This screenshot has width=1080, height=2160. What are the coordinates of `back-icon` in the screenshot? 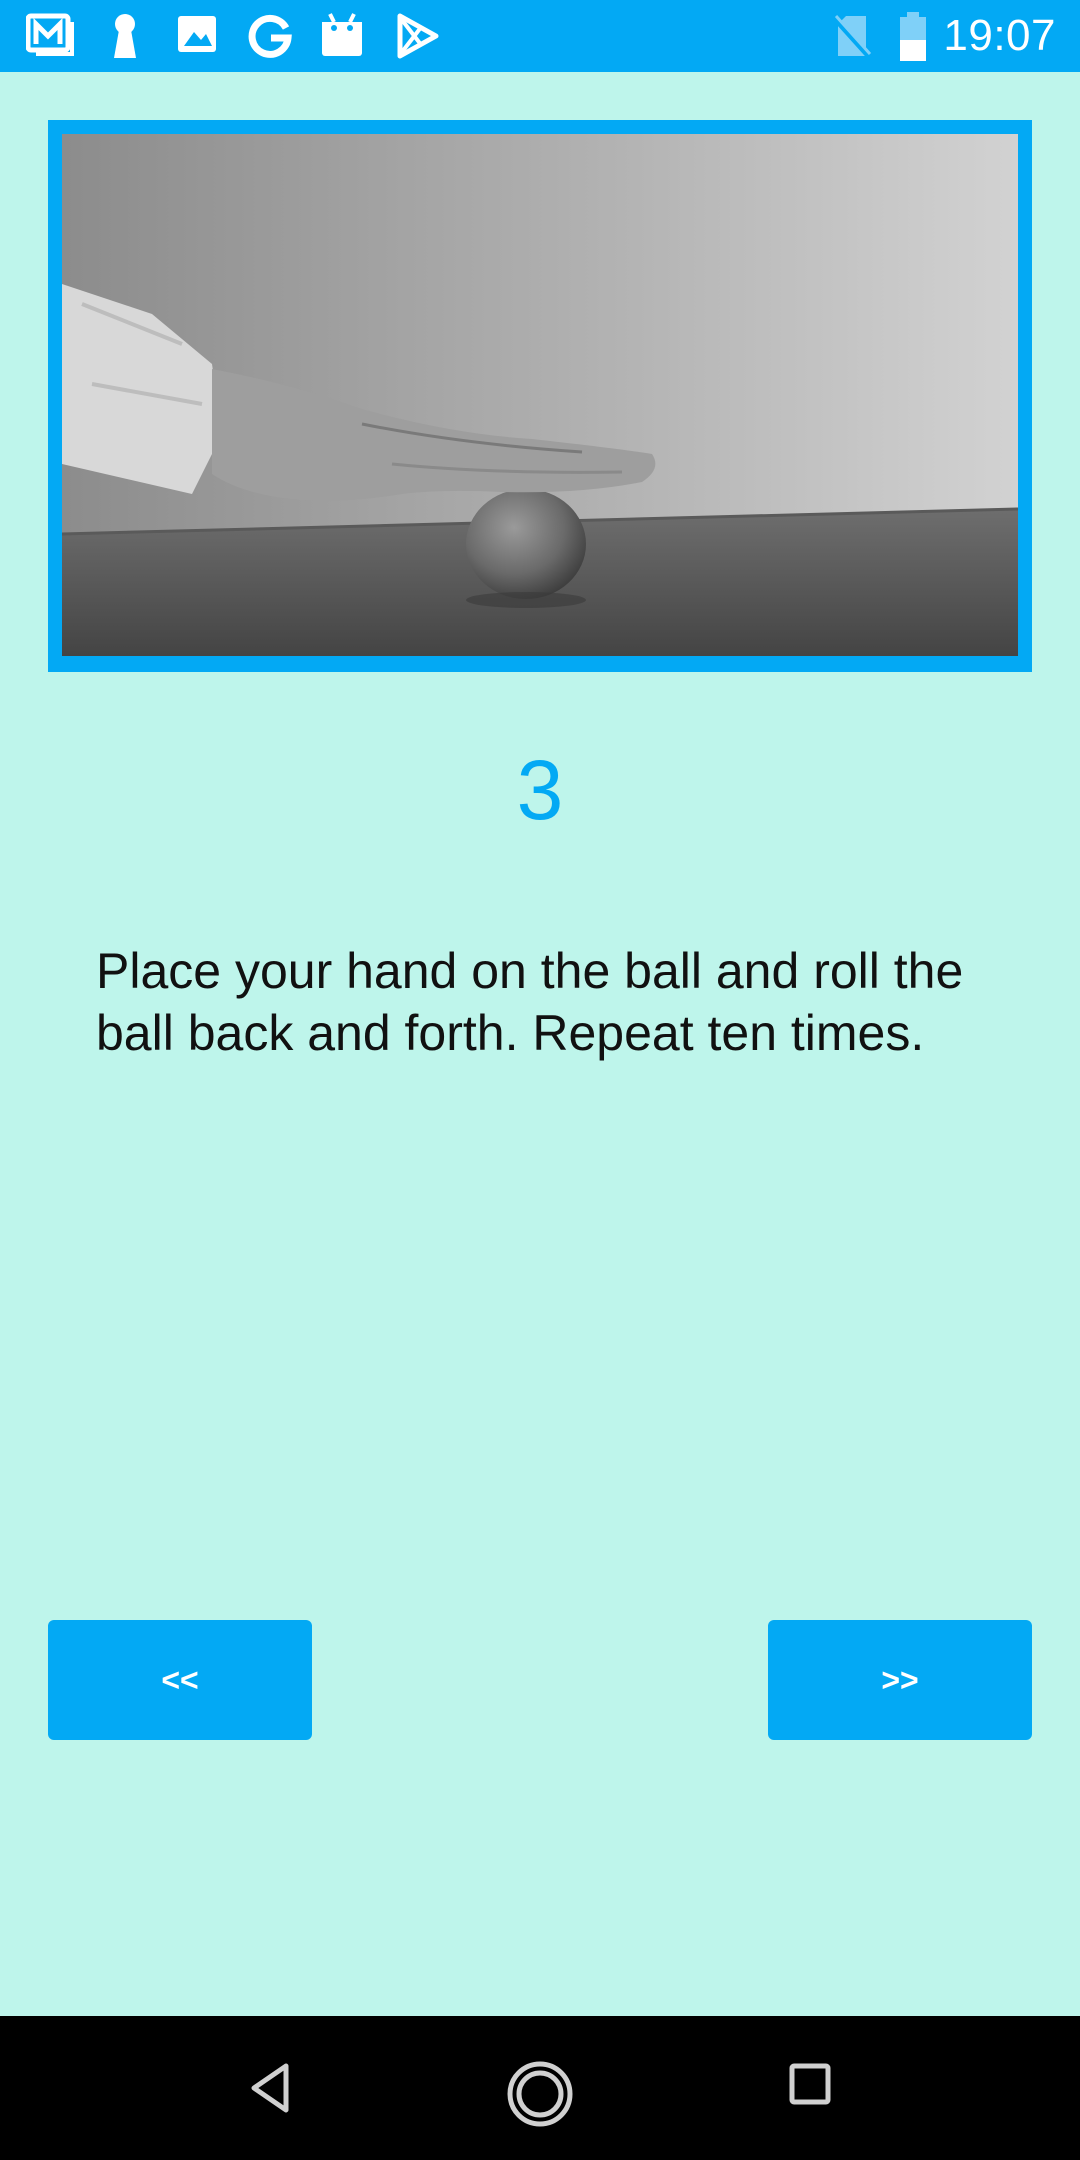 It's located at (270, 2088).